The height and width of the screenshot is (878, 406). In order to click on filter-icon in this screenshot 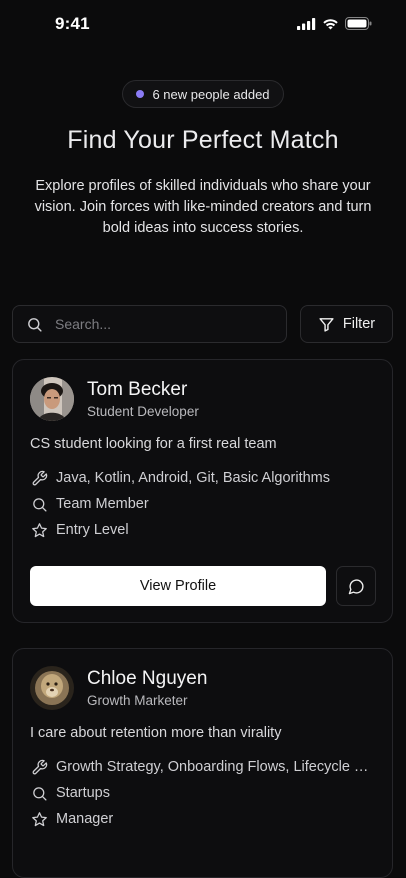, I will do `click(327, 324)`.